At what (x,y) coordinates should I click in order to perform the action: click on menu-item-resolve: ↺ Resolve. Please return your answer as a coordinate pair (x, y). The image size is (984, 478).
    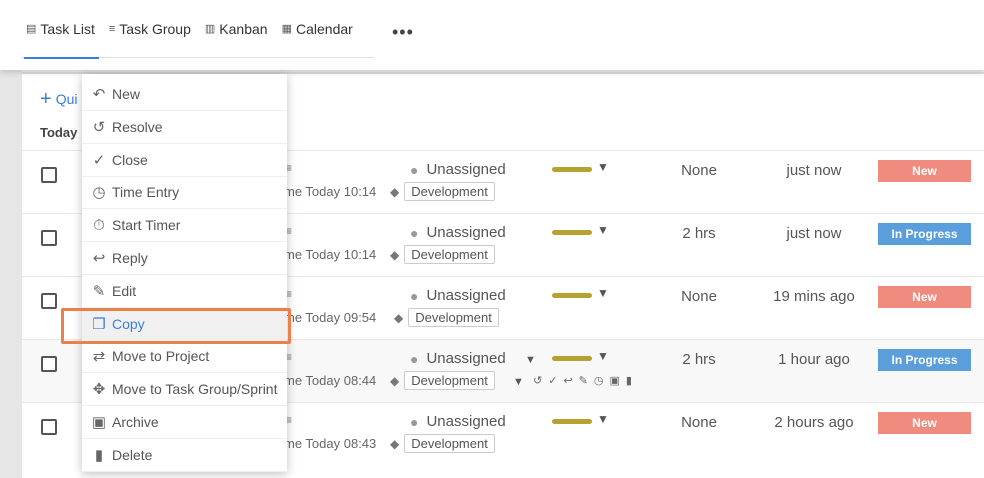
    Looking at the image, I should click on (184, 127).